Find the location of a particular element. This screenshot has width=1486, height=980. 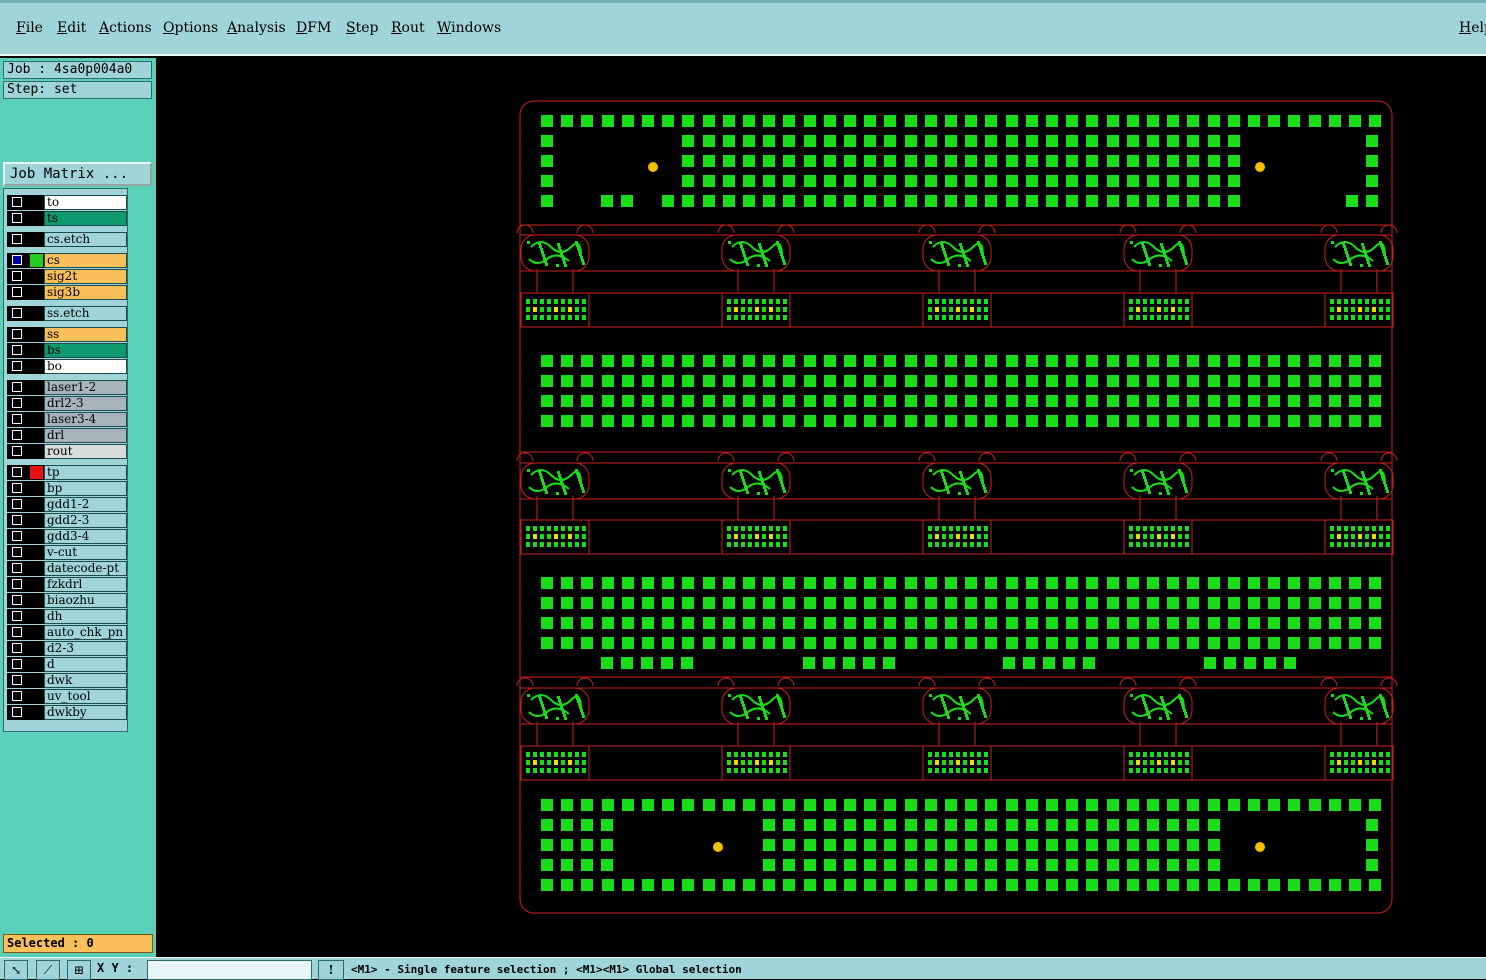

alert-icon: ! is located at coordinates (331, 970).